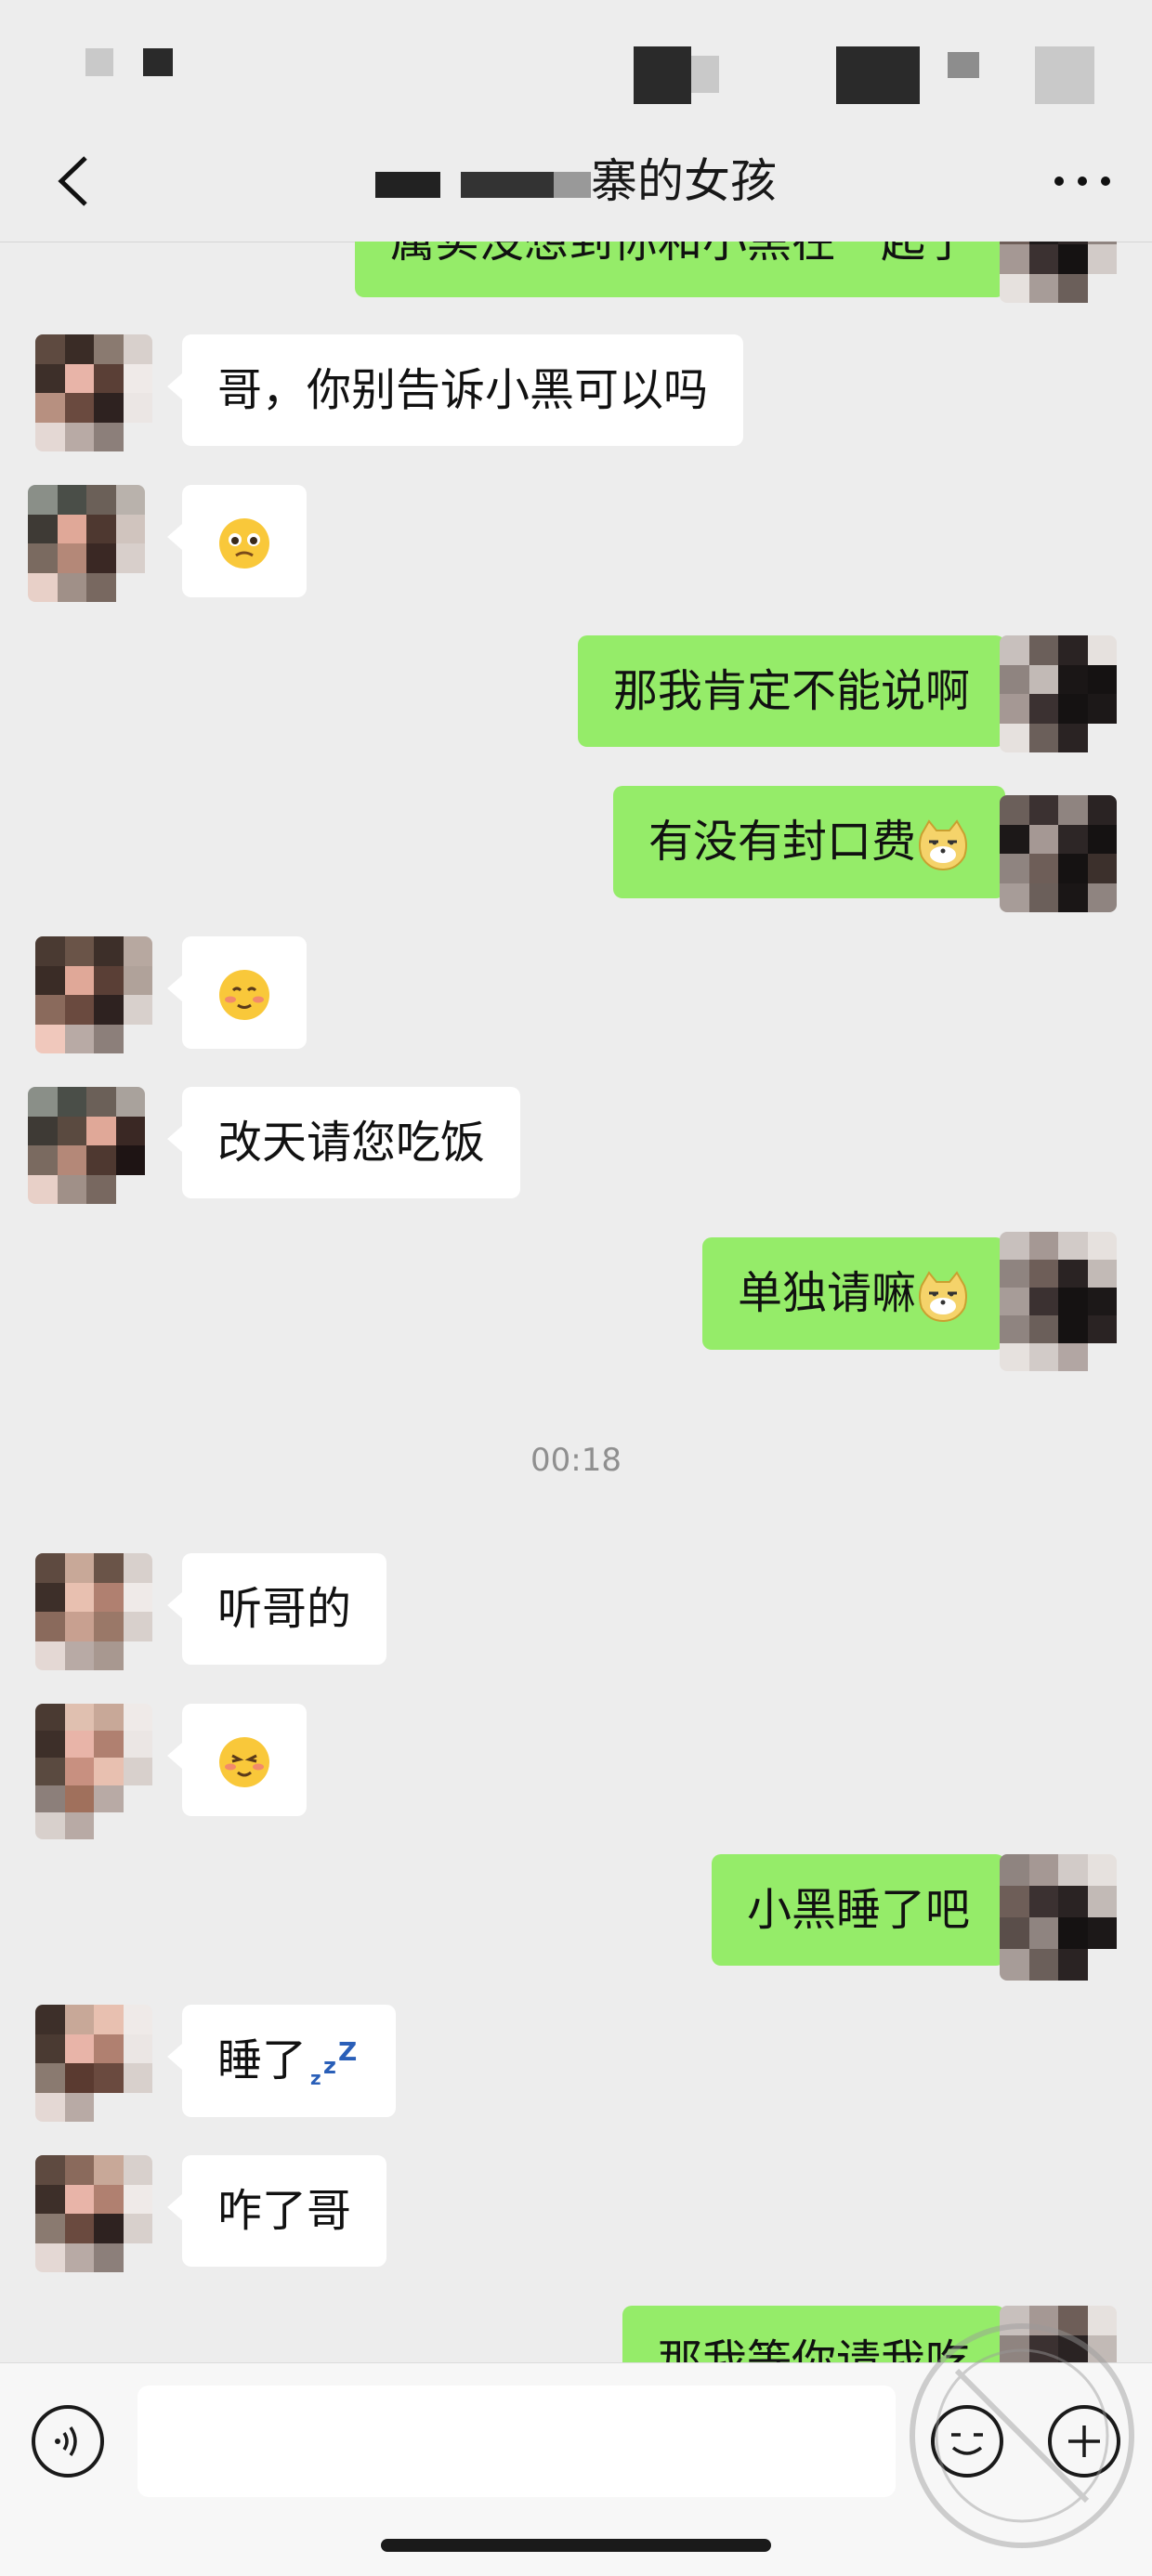 Image resolution: width=1152 pixels, height=2576 pixels. What do you see at coordinates (284, 1609) in the screenshot?
I see `message-text: 听哥的` at bounding box center [284, 1609].